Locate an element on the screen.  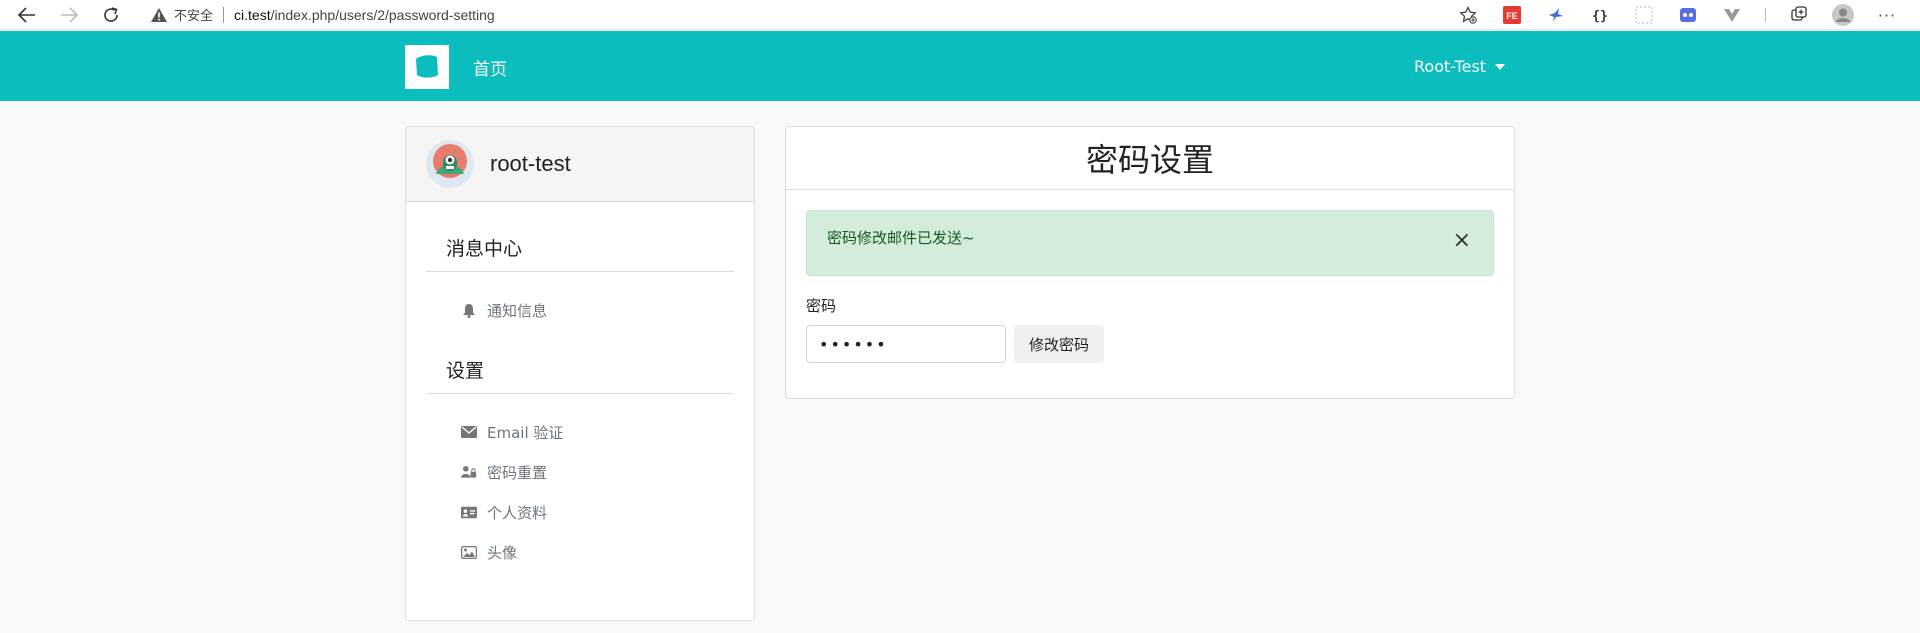
nav-home-link: 首页 is located at coordinates (490, 67).